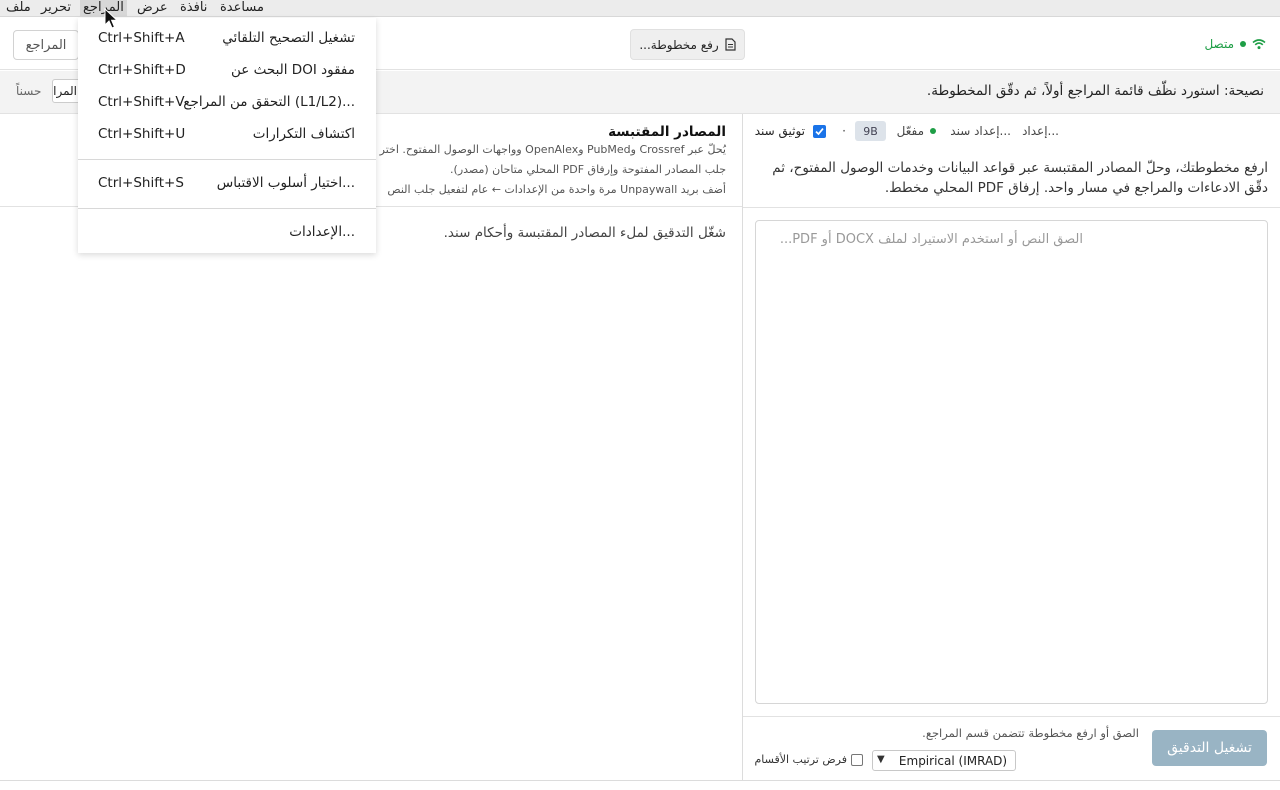 The width and height of the screenshot is (1280, 790). I want to click on connection-status: متصل, so click(1235, 44).